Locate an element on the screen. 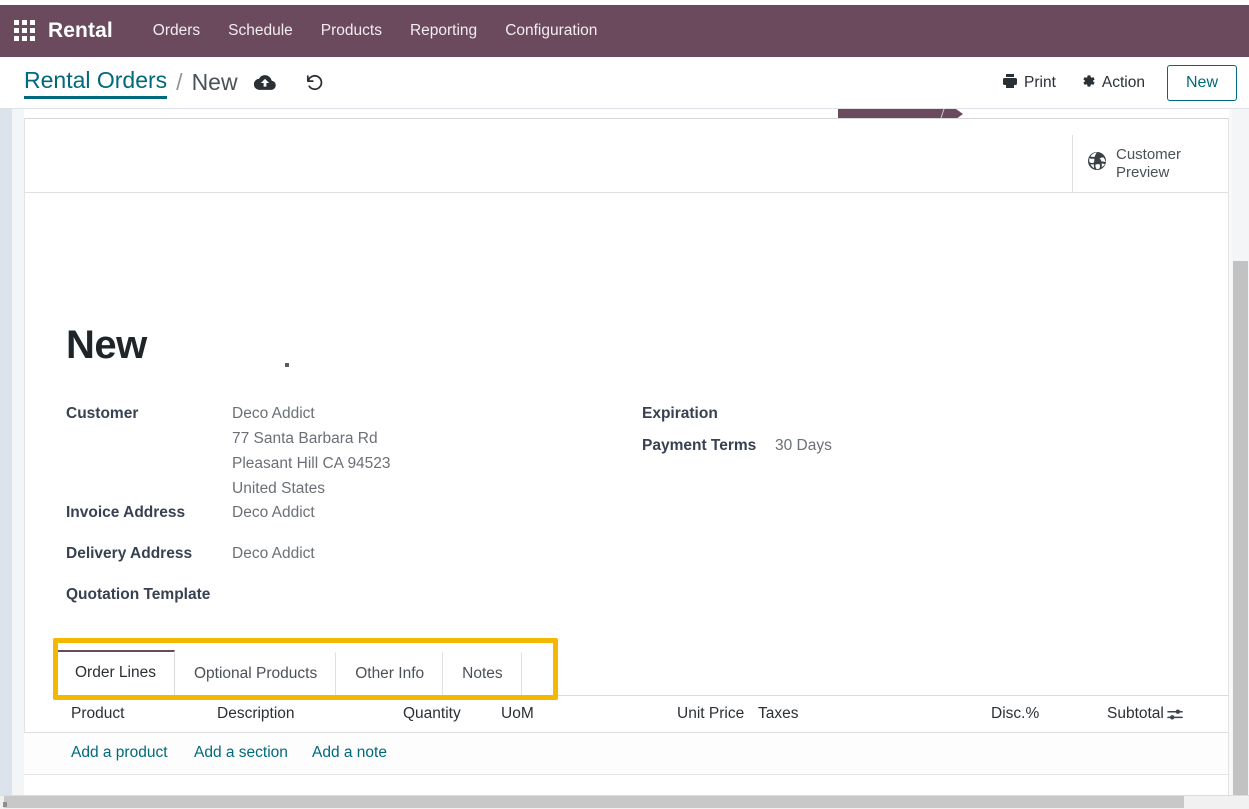 Image resolution: width=1249 pixels, height=809 pixels. order-lines-add-row: Add a product Add a section Add a note is located at coordinates (626, 754).